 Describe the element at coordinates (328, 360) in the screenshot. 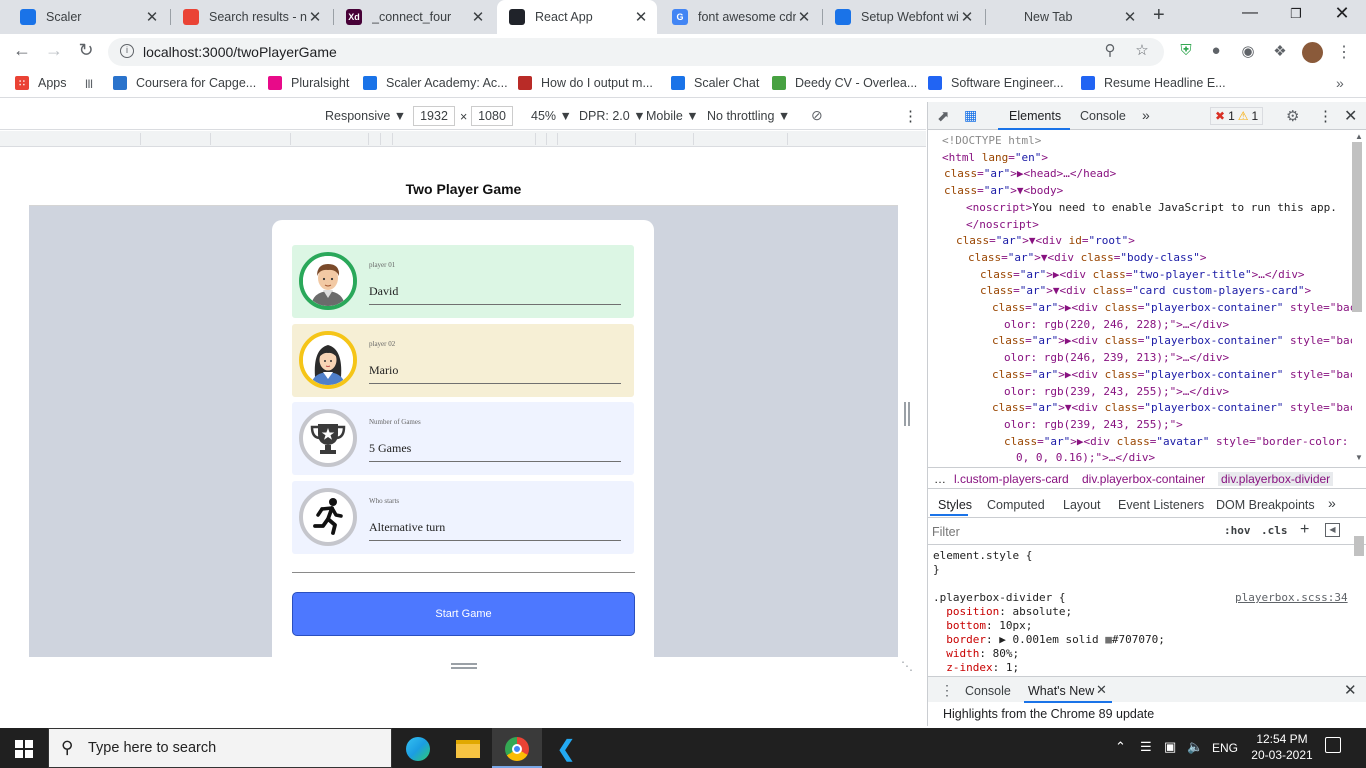

I see `player-two-avatar` at that location.